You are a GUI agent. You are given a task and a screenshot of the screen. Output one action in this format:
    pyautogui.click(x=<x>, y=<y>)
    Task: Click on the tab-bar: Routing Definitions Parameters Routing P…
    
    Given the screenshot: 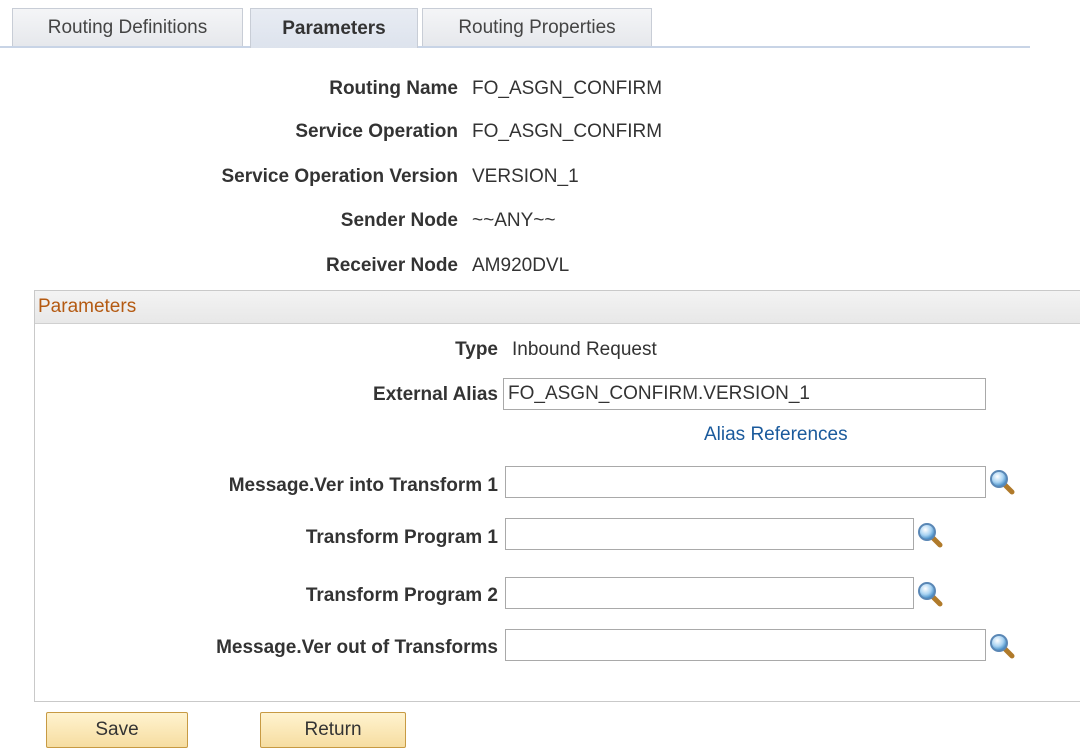 What is the action you would take?
    pyautogui.click(x=515, y=28)
    